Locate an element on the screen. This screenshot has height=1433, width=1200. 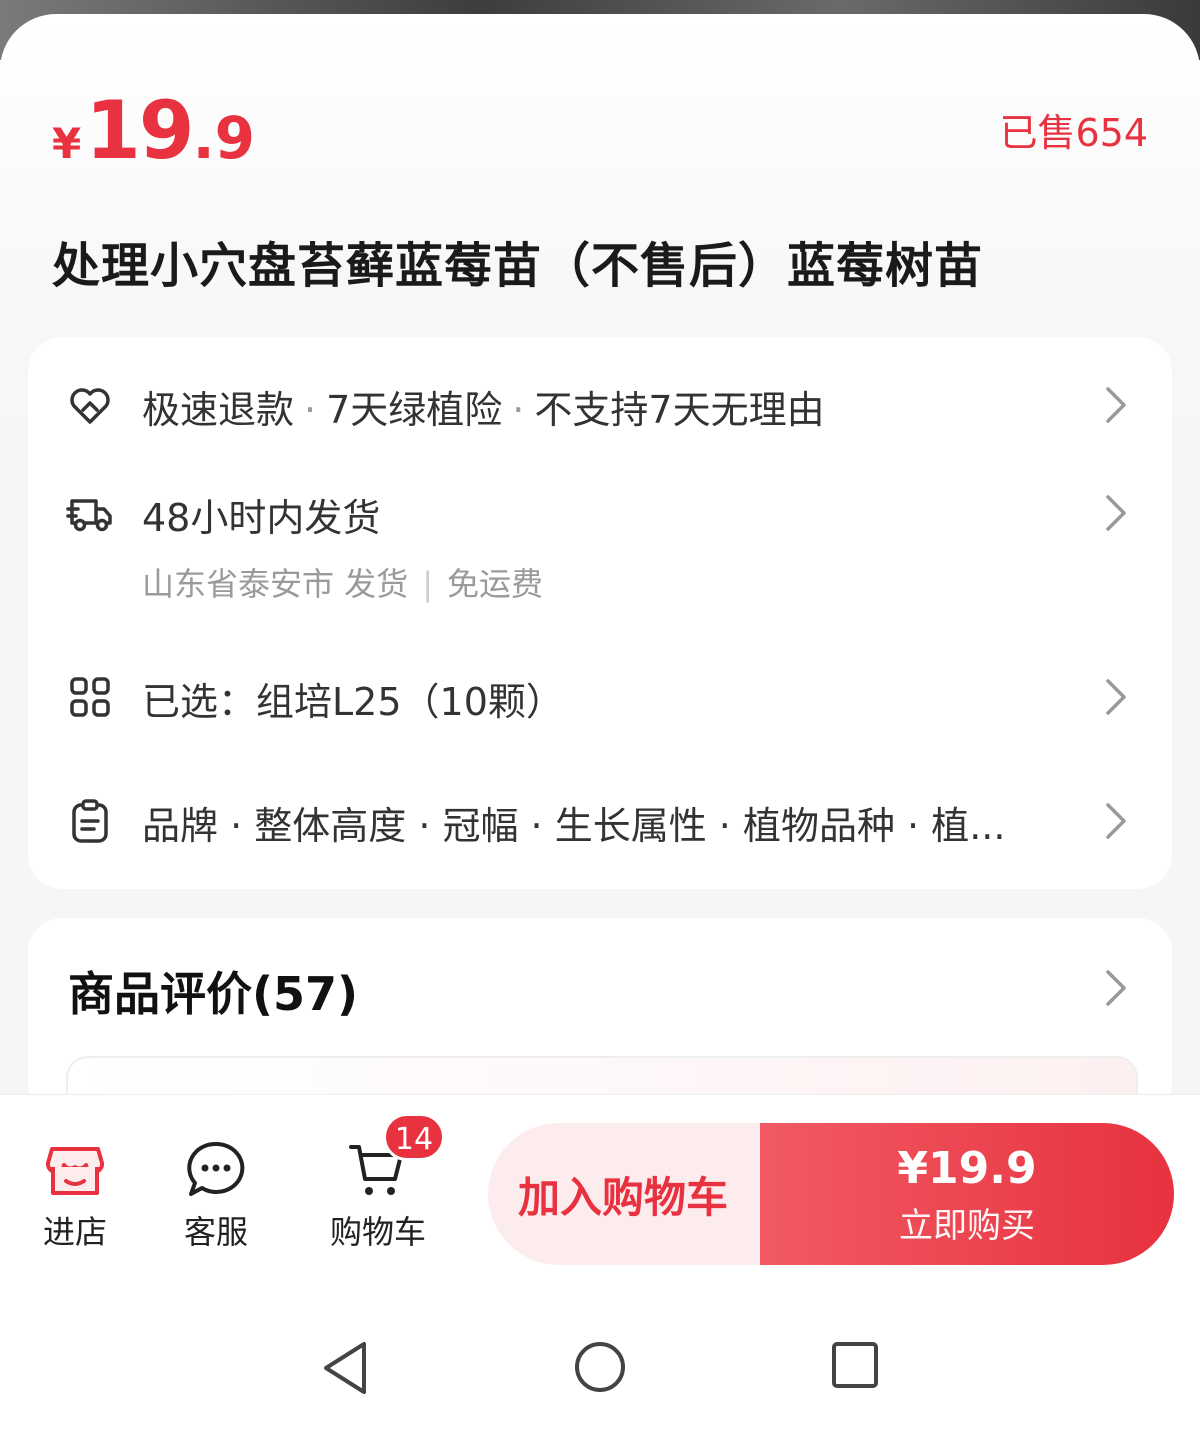
sold-count: 已售654 is located at coordinates (1073, 133).